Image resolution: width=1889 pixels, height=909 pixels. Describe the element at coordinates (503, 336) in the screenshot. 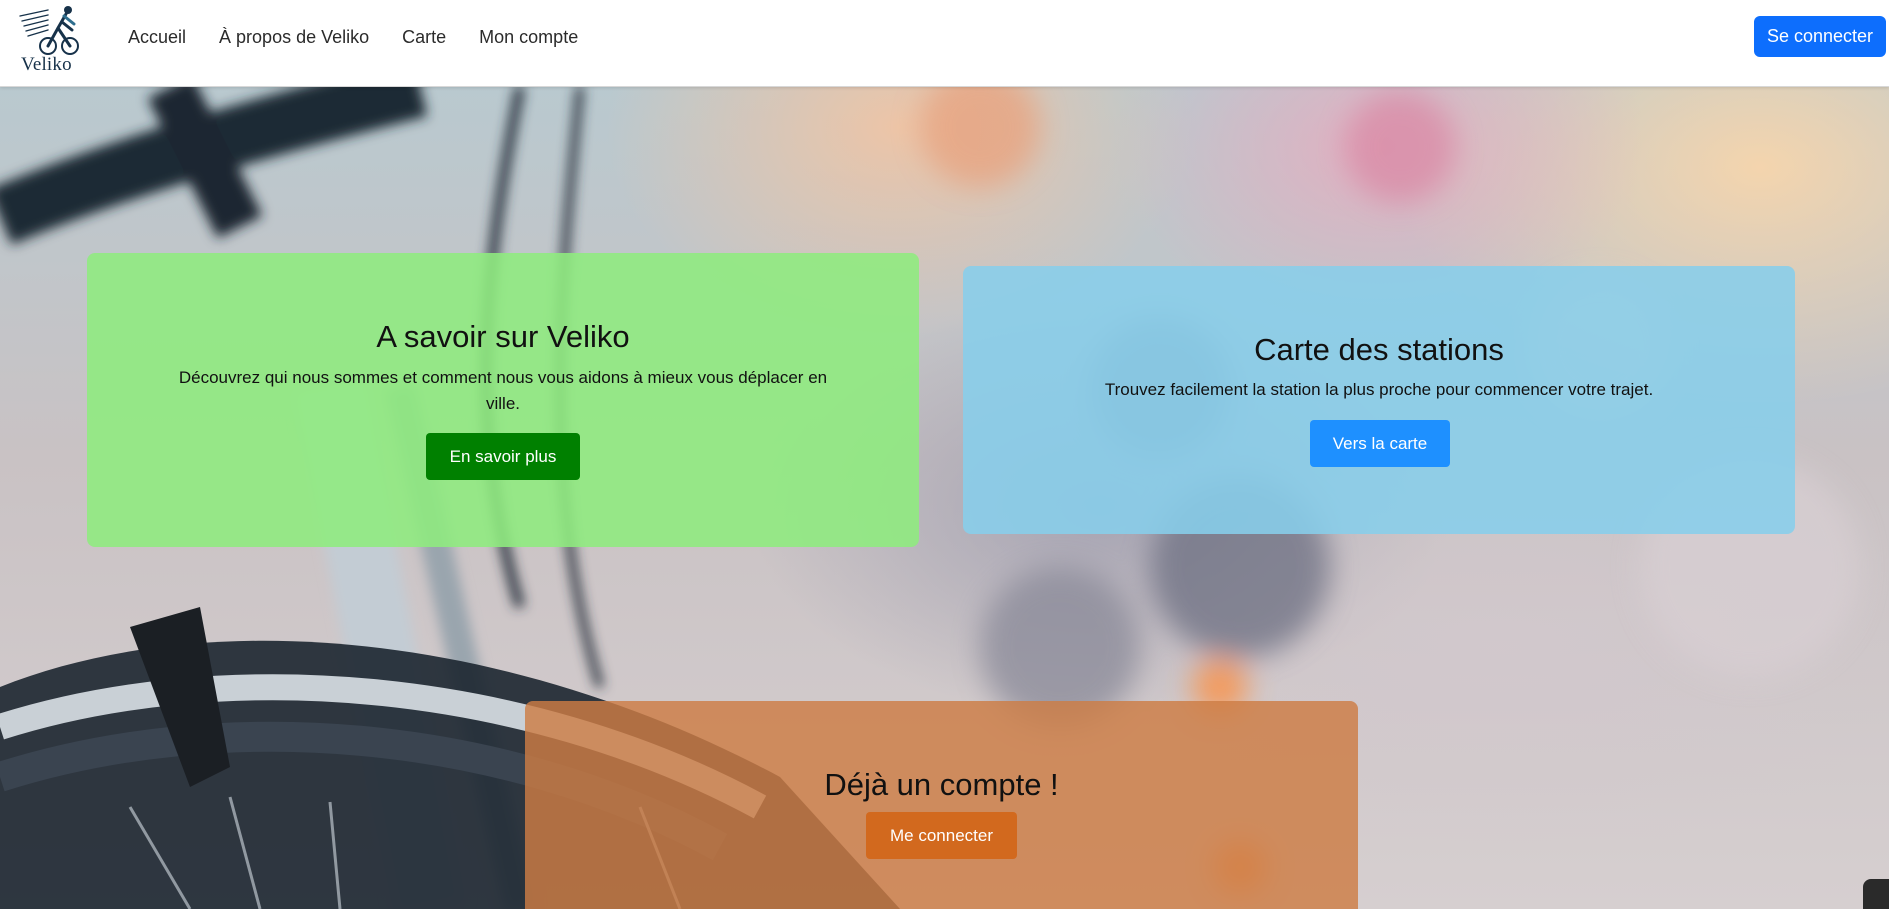

I see `about-card-title: A savoir sur Veliko` at that location.